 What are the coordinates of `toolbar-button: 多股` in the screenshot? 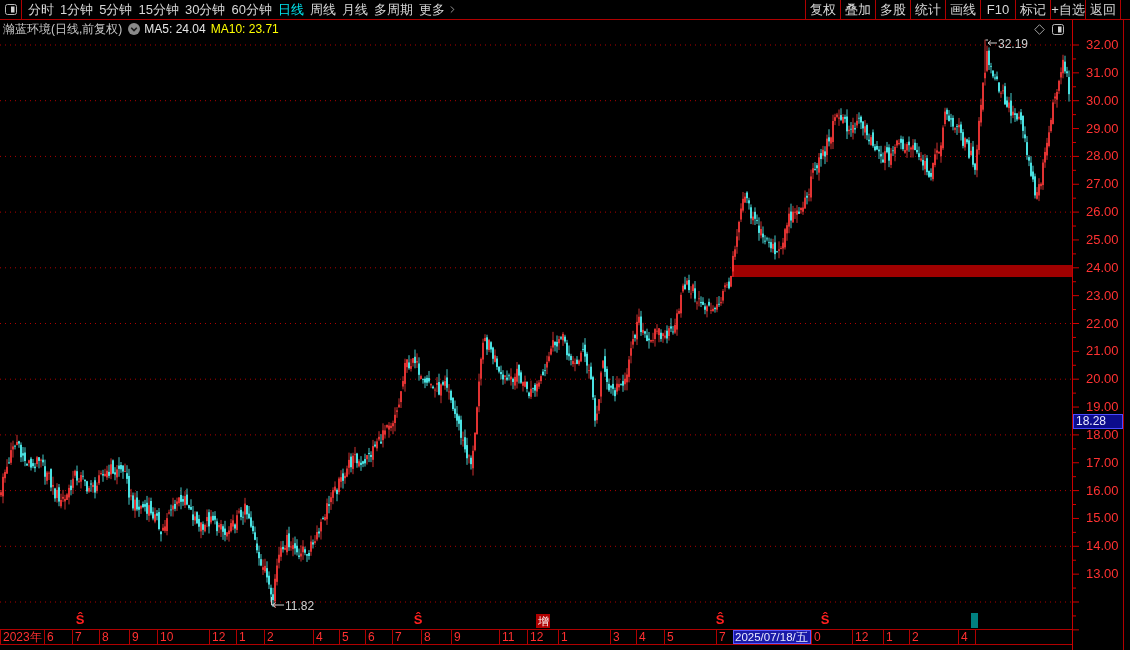 It's located at (892, 9).